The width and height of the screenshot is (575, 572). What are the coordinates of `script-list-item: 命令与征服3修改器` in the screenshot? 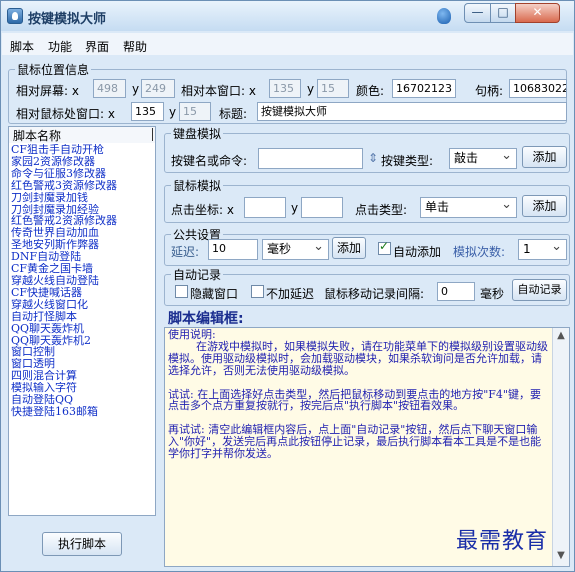 It's located at (83, 174).